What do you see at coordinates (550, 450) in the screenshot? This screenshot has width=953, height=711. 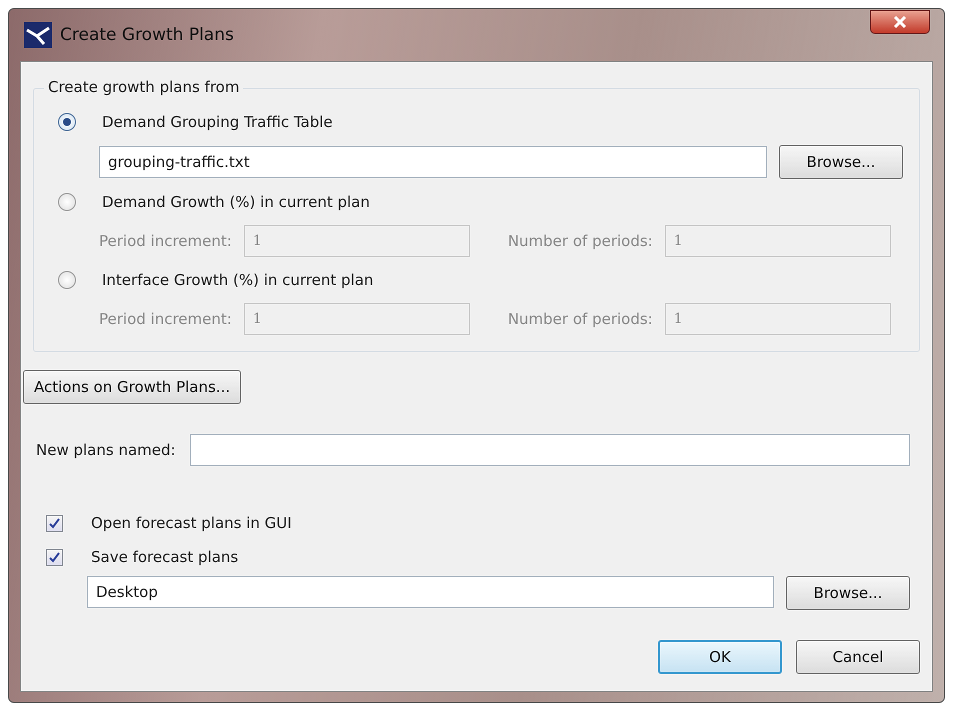 I see `name-input-field` at bounding box center [550, 450].